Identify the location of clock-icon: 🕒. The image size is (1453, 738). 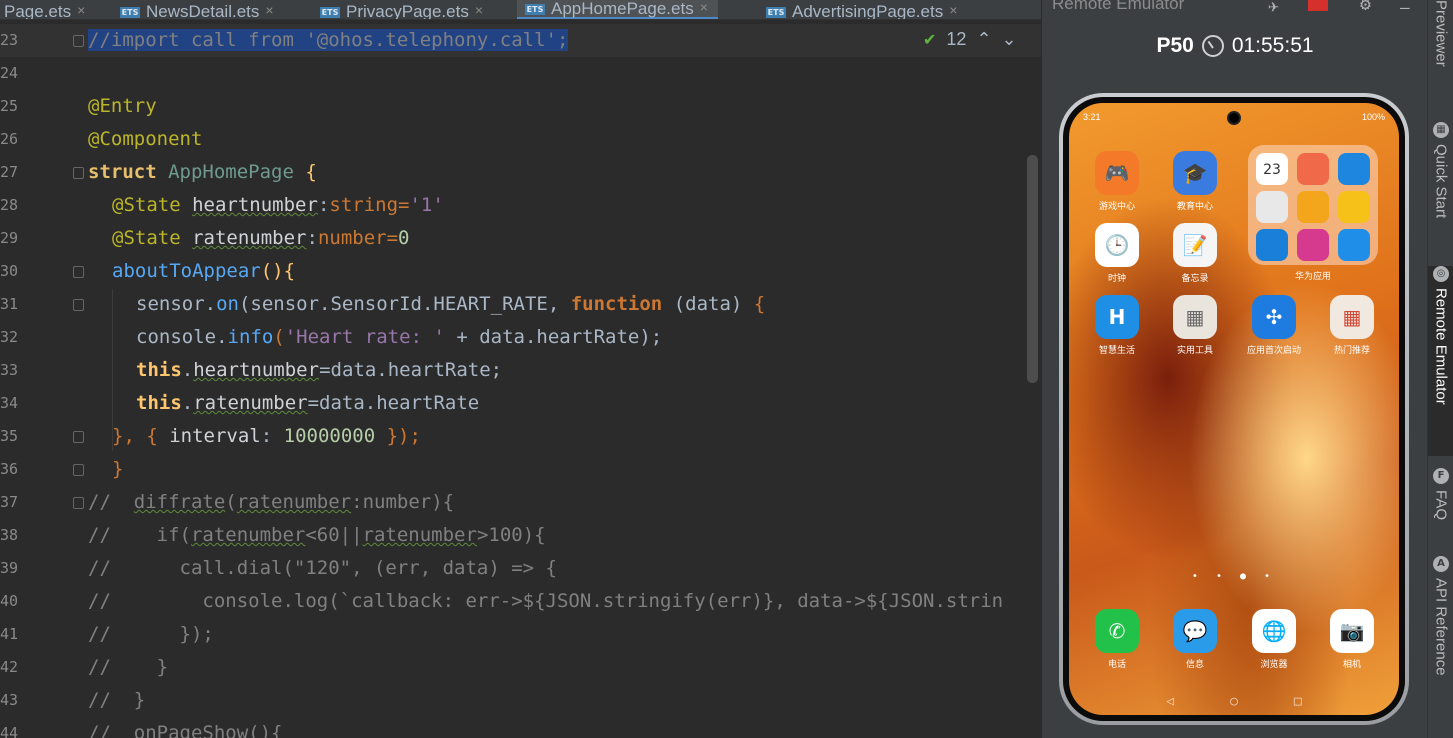
(1117, 245).